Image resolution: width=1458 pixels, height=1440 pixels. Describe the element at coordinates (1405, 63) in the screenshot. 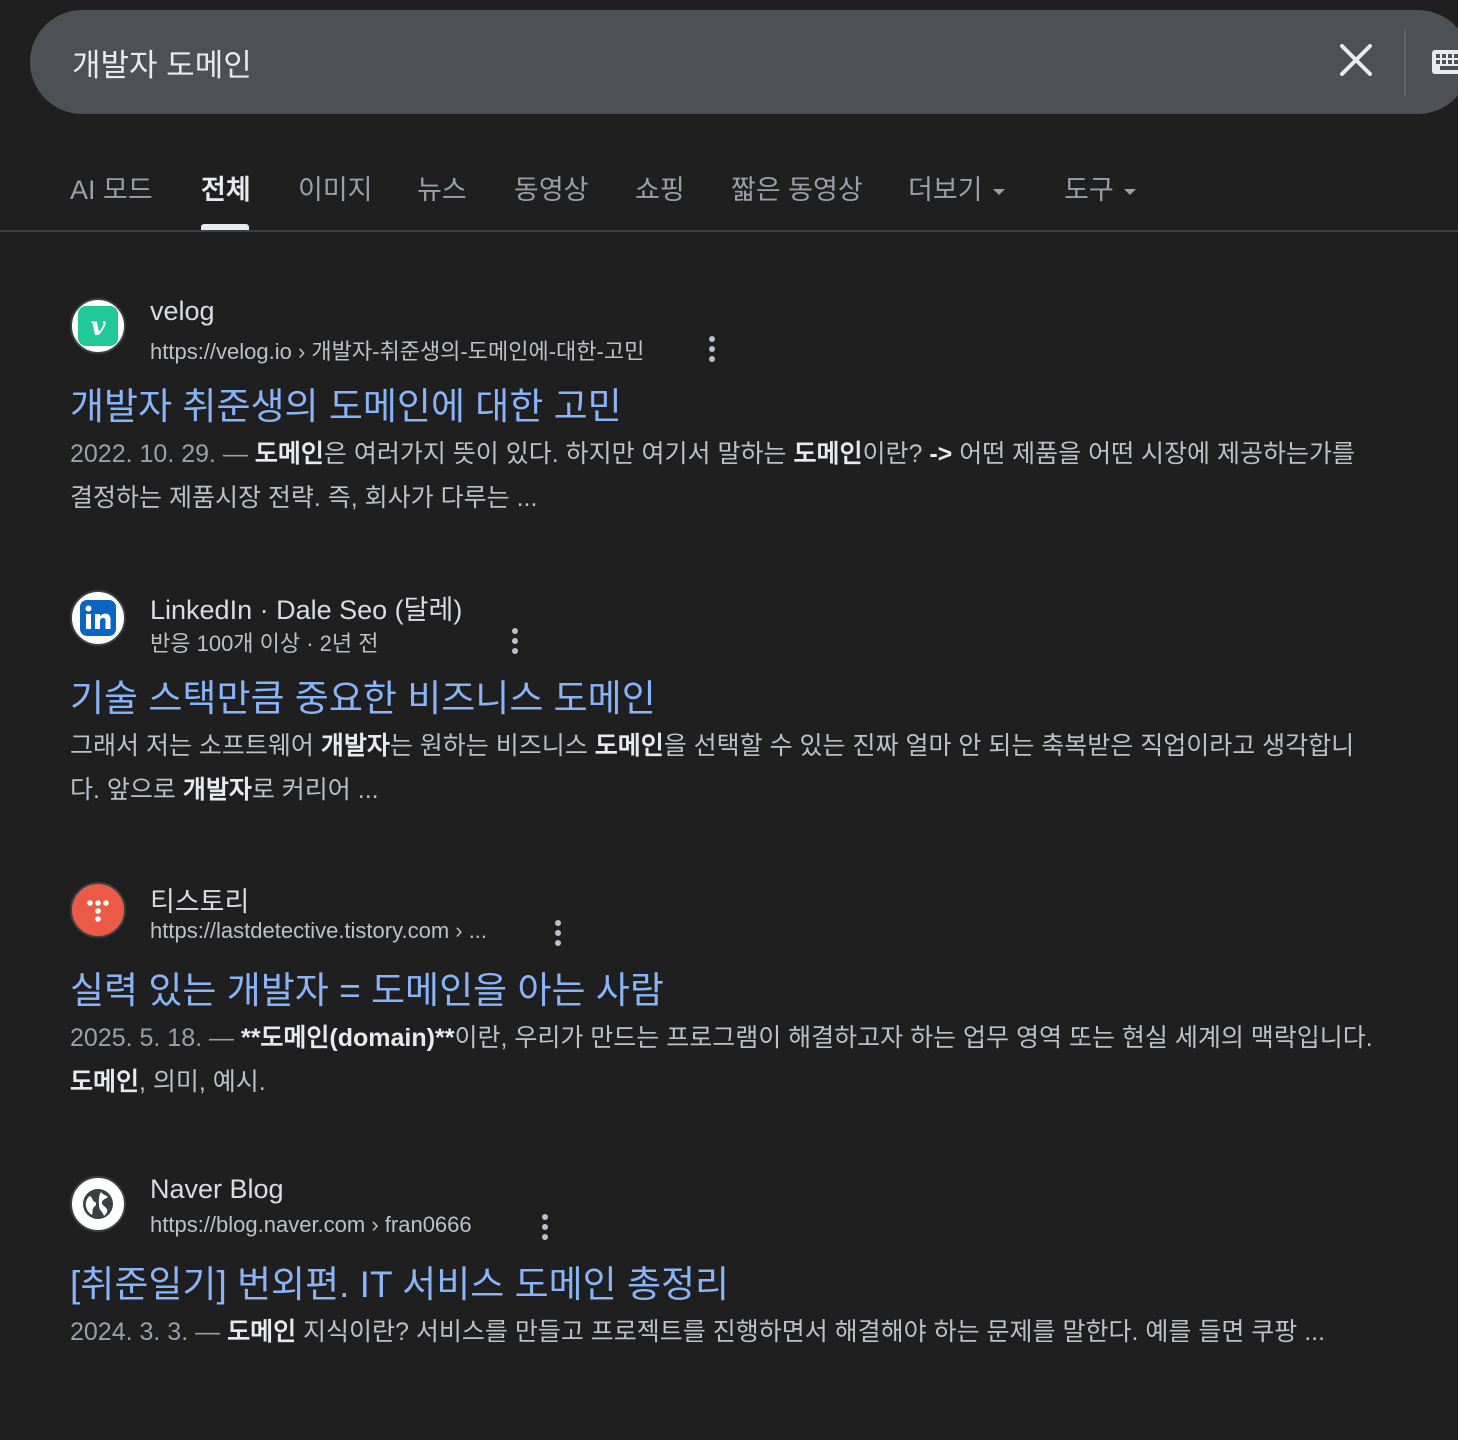

I see `search-divider` at that location.